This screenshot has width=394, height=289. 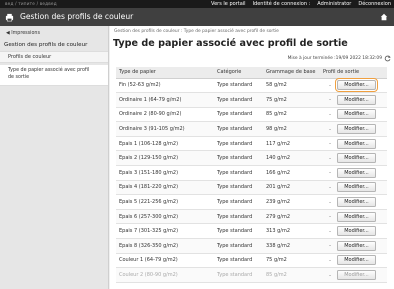 What do you see at coordinates (291, 73) in the screenshot?
I see `col-header-basis-weight: Grammage de base` at bounding box center [291, 73].